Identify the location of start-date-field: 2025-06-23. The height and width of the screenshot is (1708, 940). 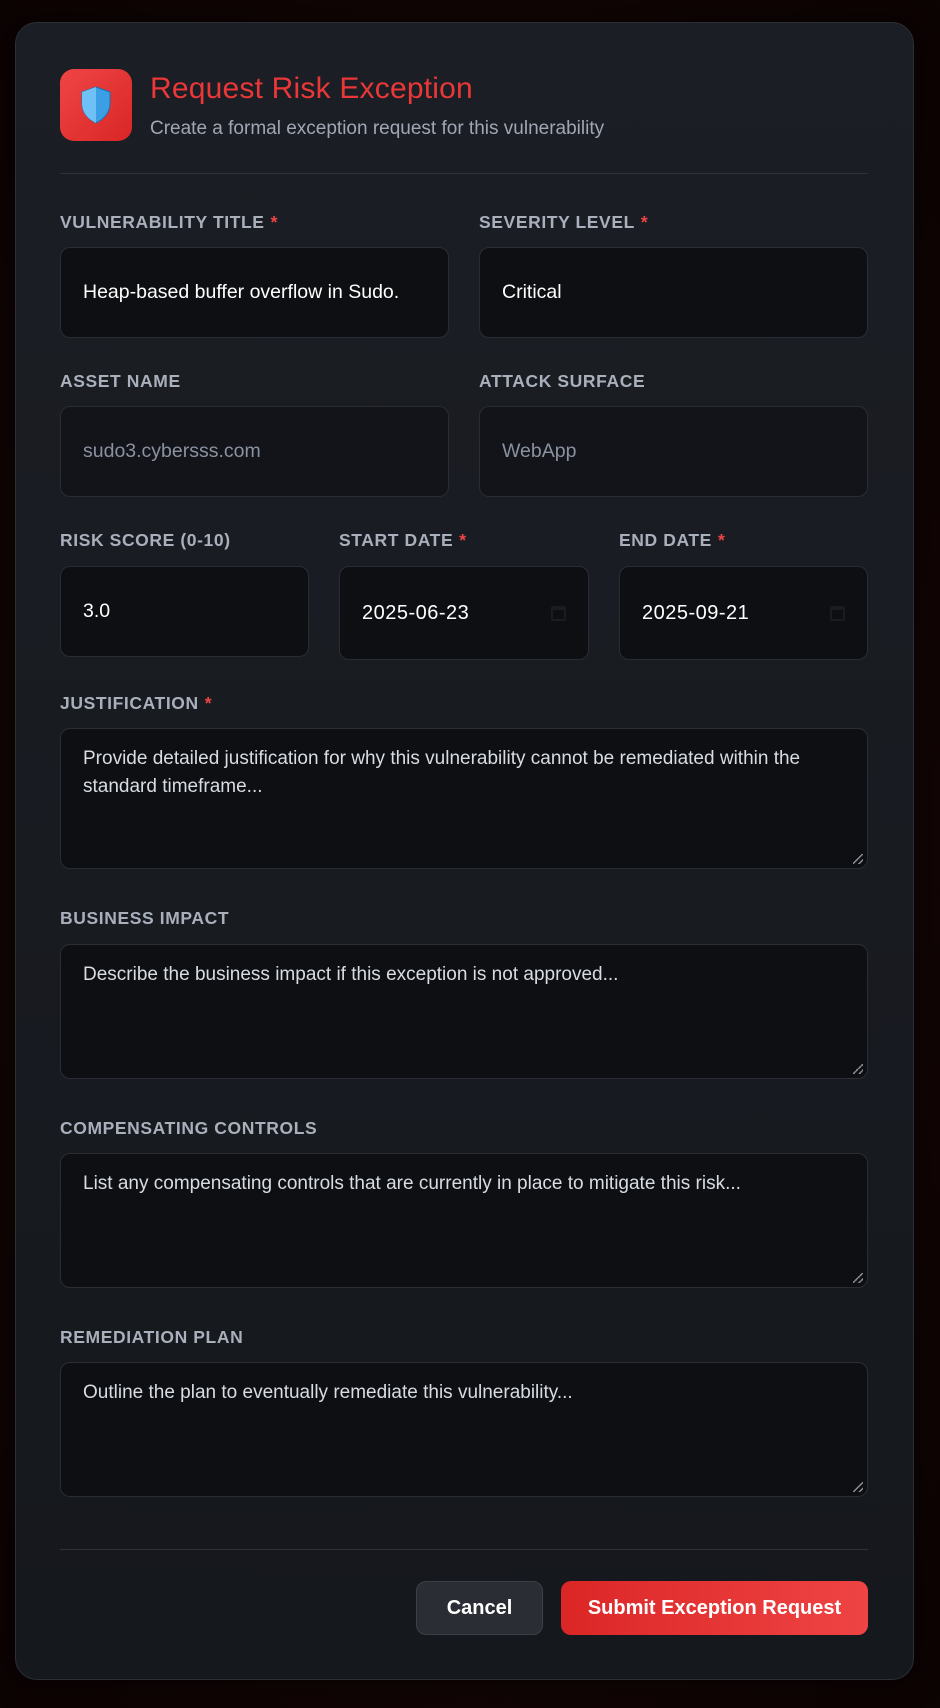
(464, 613).